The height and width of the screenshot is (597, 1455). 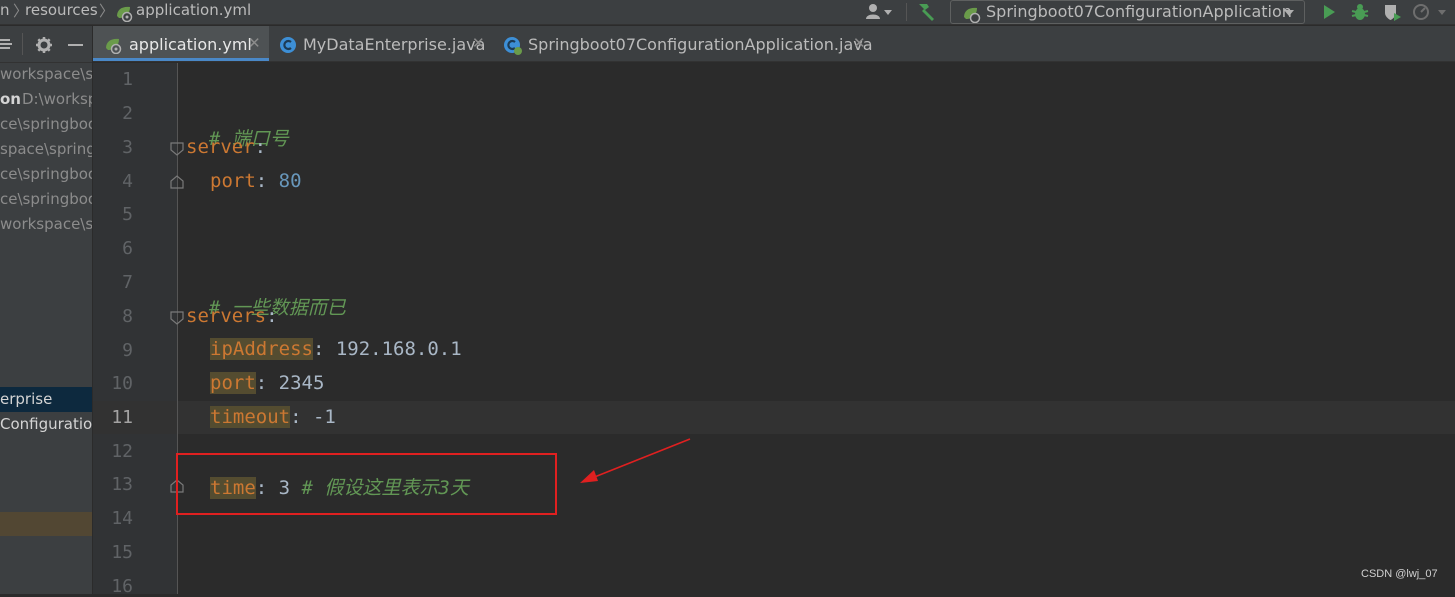 What do you see at coordinates (635, 460) in the screenshot?
I see `annotation-arrow` at bounding box center [635, 460].